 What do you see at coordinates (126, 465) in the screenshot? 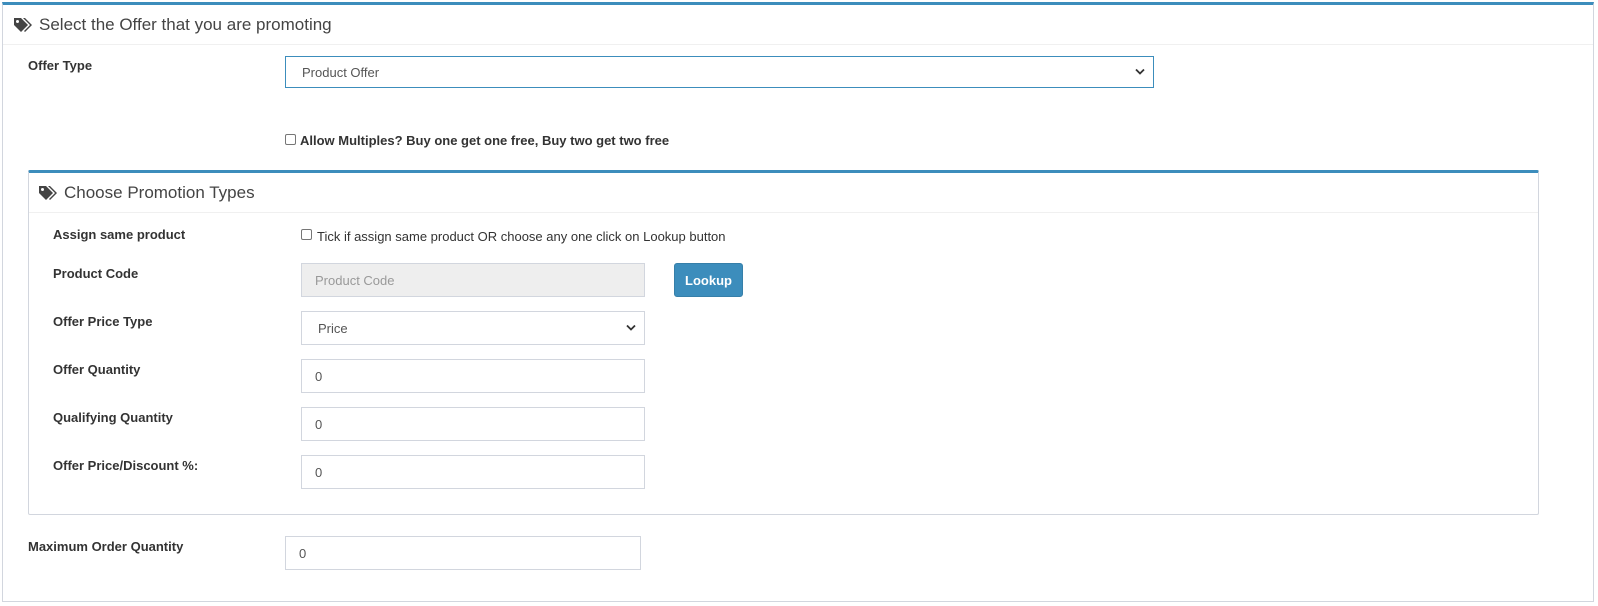
I see `offer-price-discount-label: Offer Price/Discount %:` at bounding box center [126, 465].